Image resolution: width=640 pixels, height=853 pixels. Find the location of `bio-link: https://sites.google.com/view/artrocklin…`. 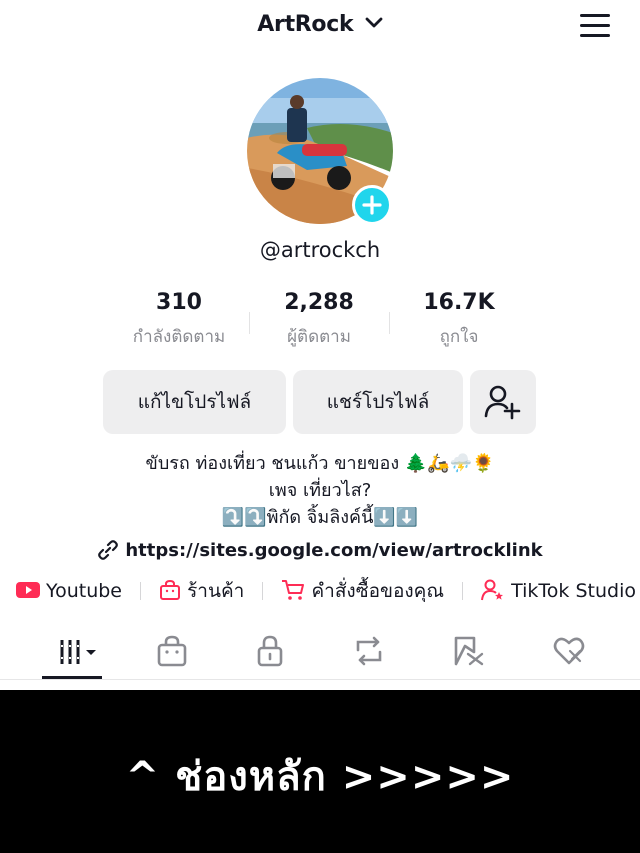

bio-link: https://sites.google.com/view/artrocklin… is located at coordinates (320, 550).